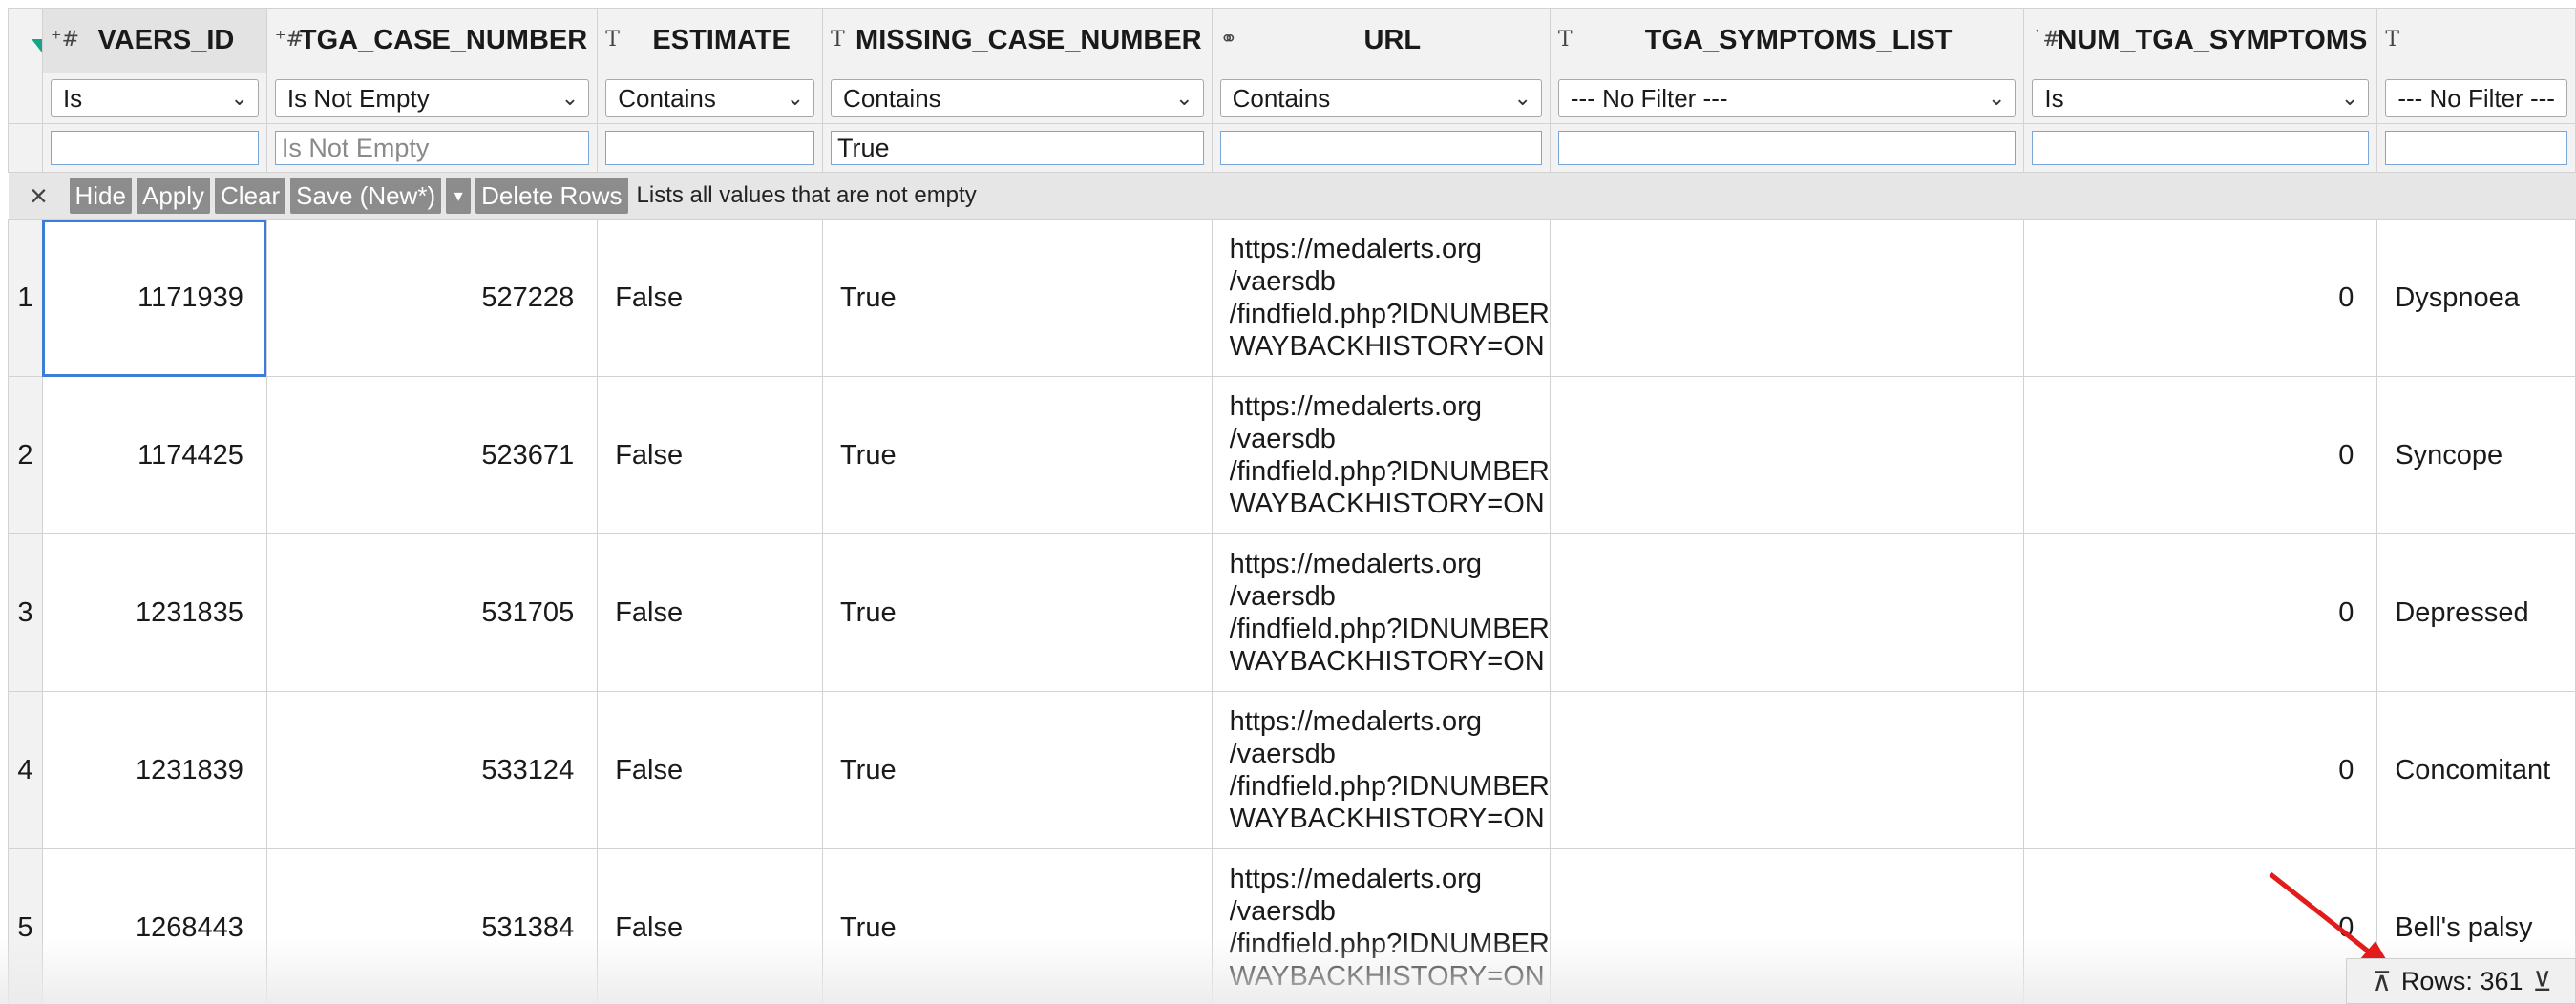 This screenshot has height=1004, width=2576. What do you see at coordinates (1787, 40) in the screenshot?
I see `column-header-tga-symptoms-list: T TGA_SYMPTOMS_LIST` at bounding box center [1787, 40].